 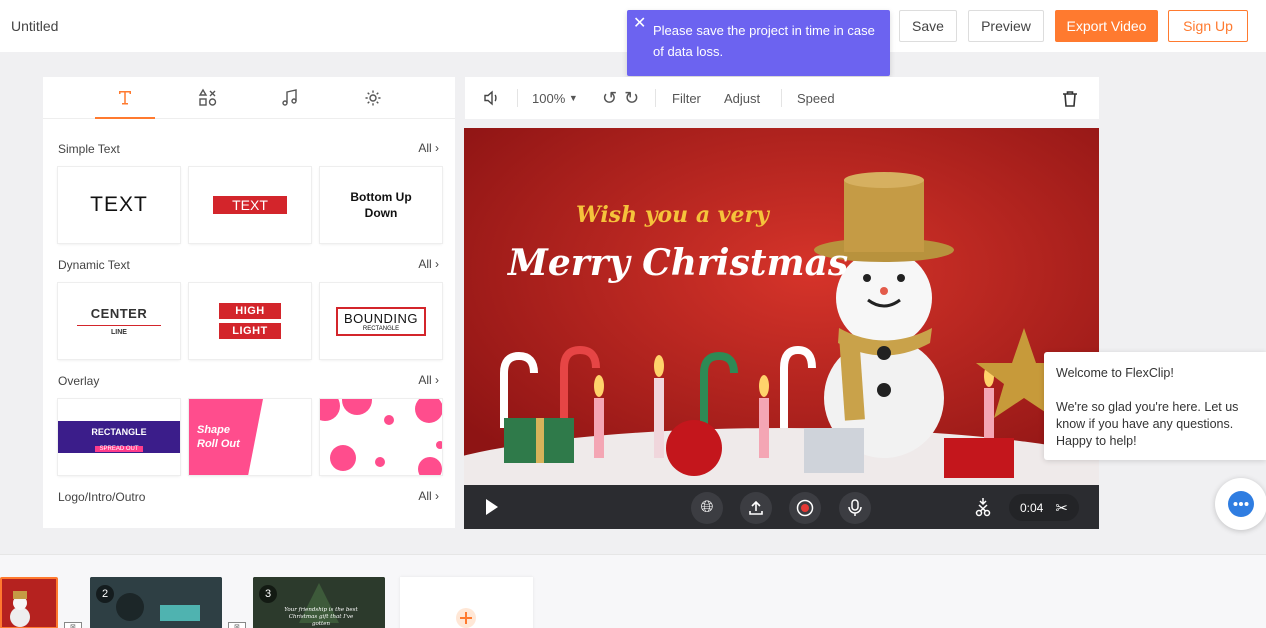 What do you see at coordinates (156, 602) in the screenshot?
I see `timeline-clip-2: 2` at bounding box center [156, 602].